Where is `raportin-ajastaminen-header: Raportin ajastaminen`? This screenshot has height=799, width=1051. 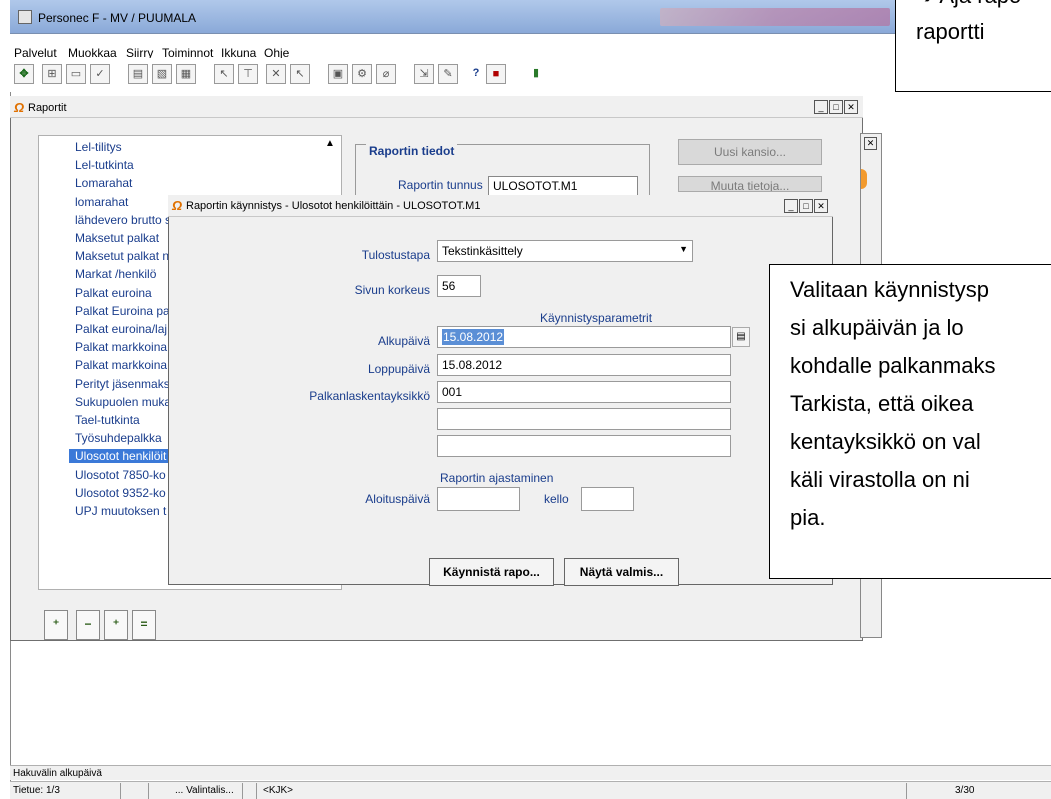 raportin-ajastaminen-header: Raportin ajastaminen is located at coordinates (497, 478).